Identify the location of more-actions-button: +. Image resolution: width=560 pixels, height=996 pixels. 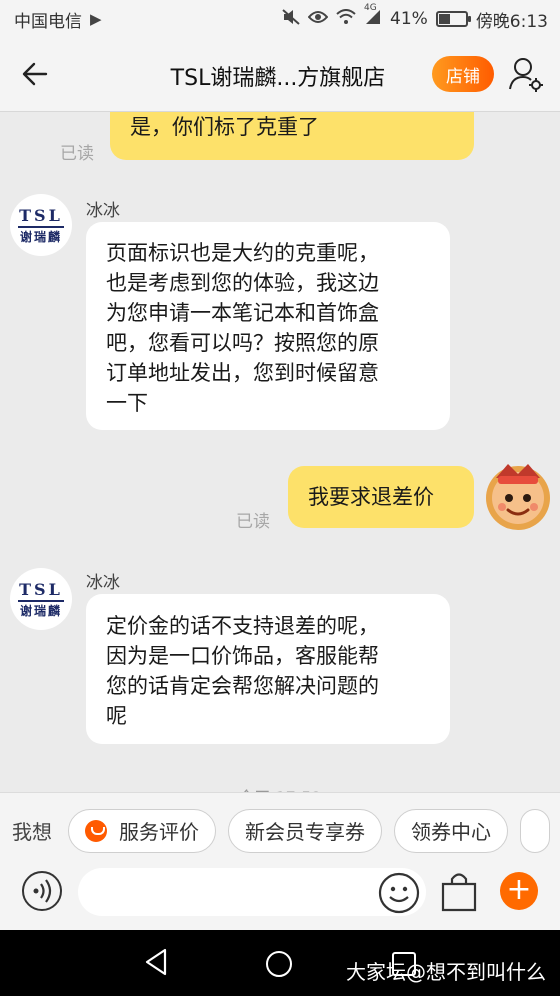
(519, 891).